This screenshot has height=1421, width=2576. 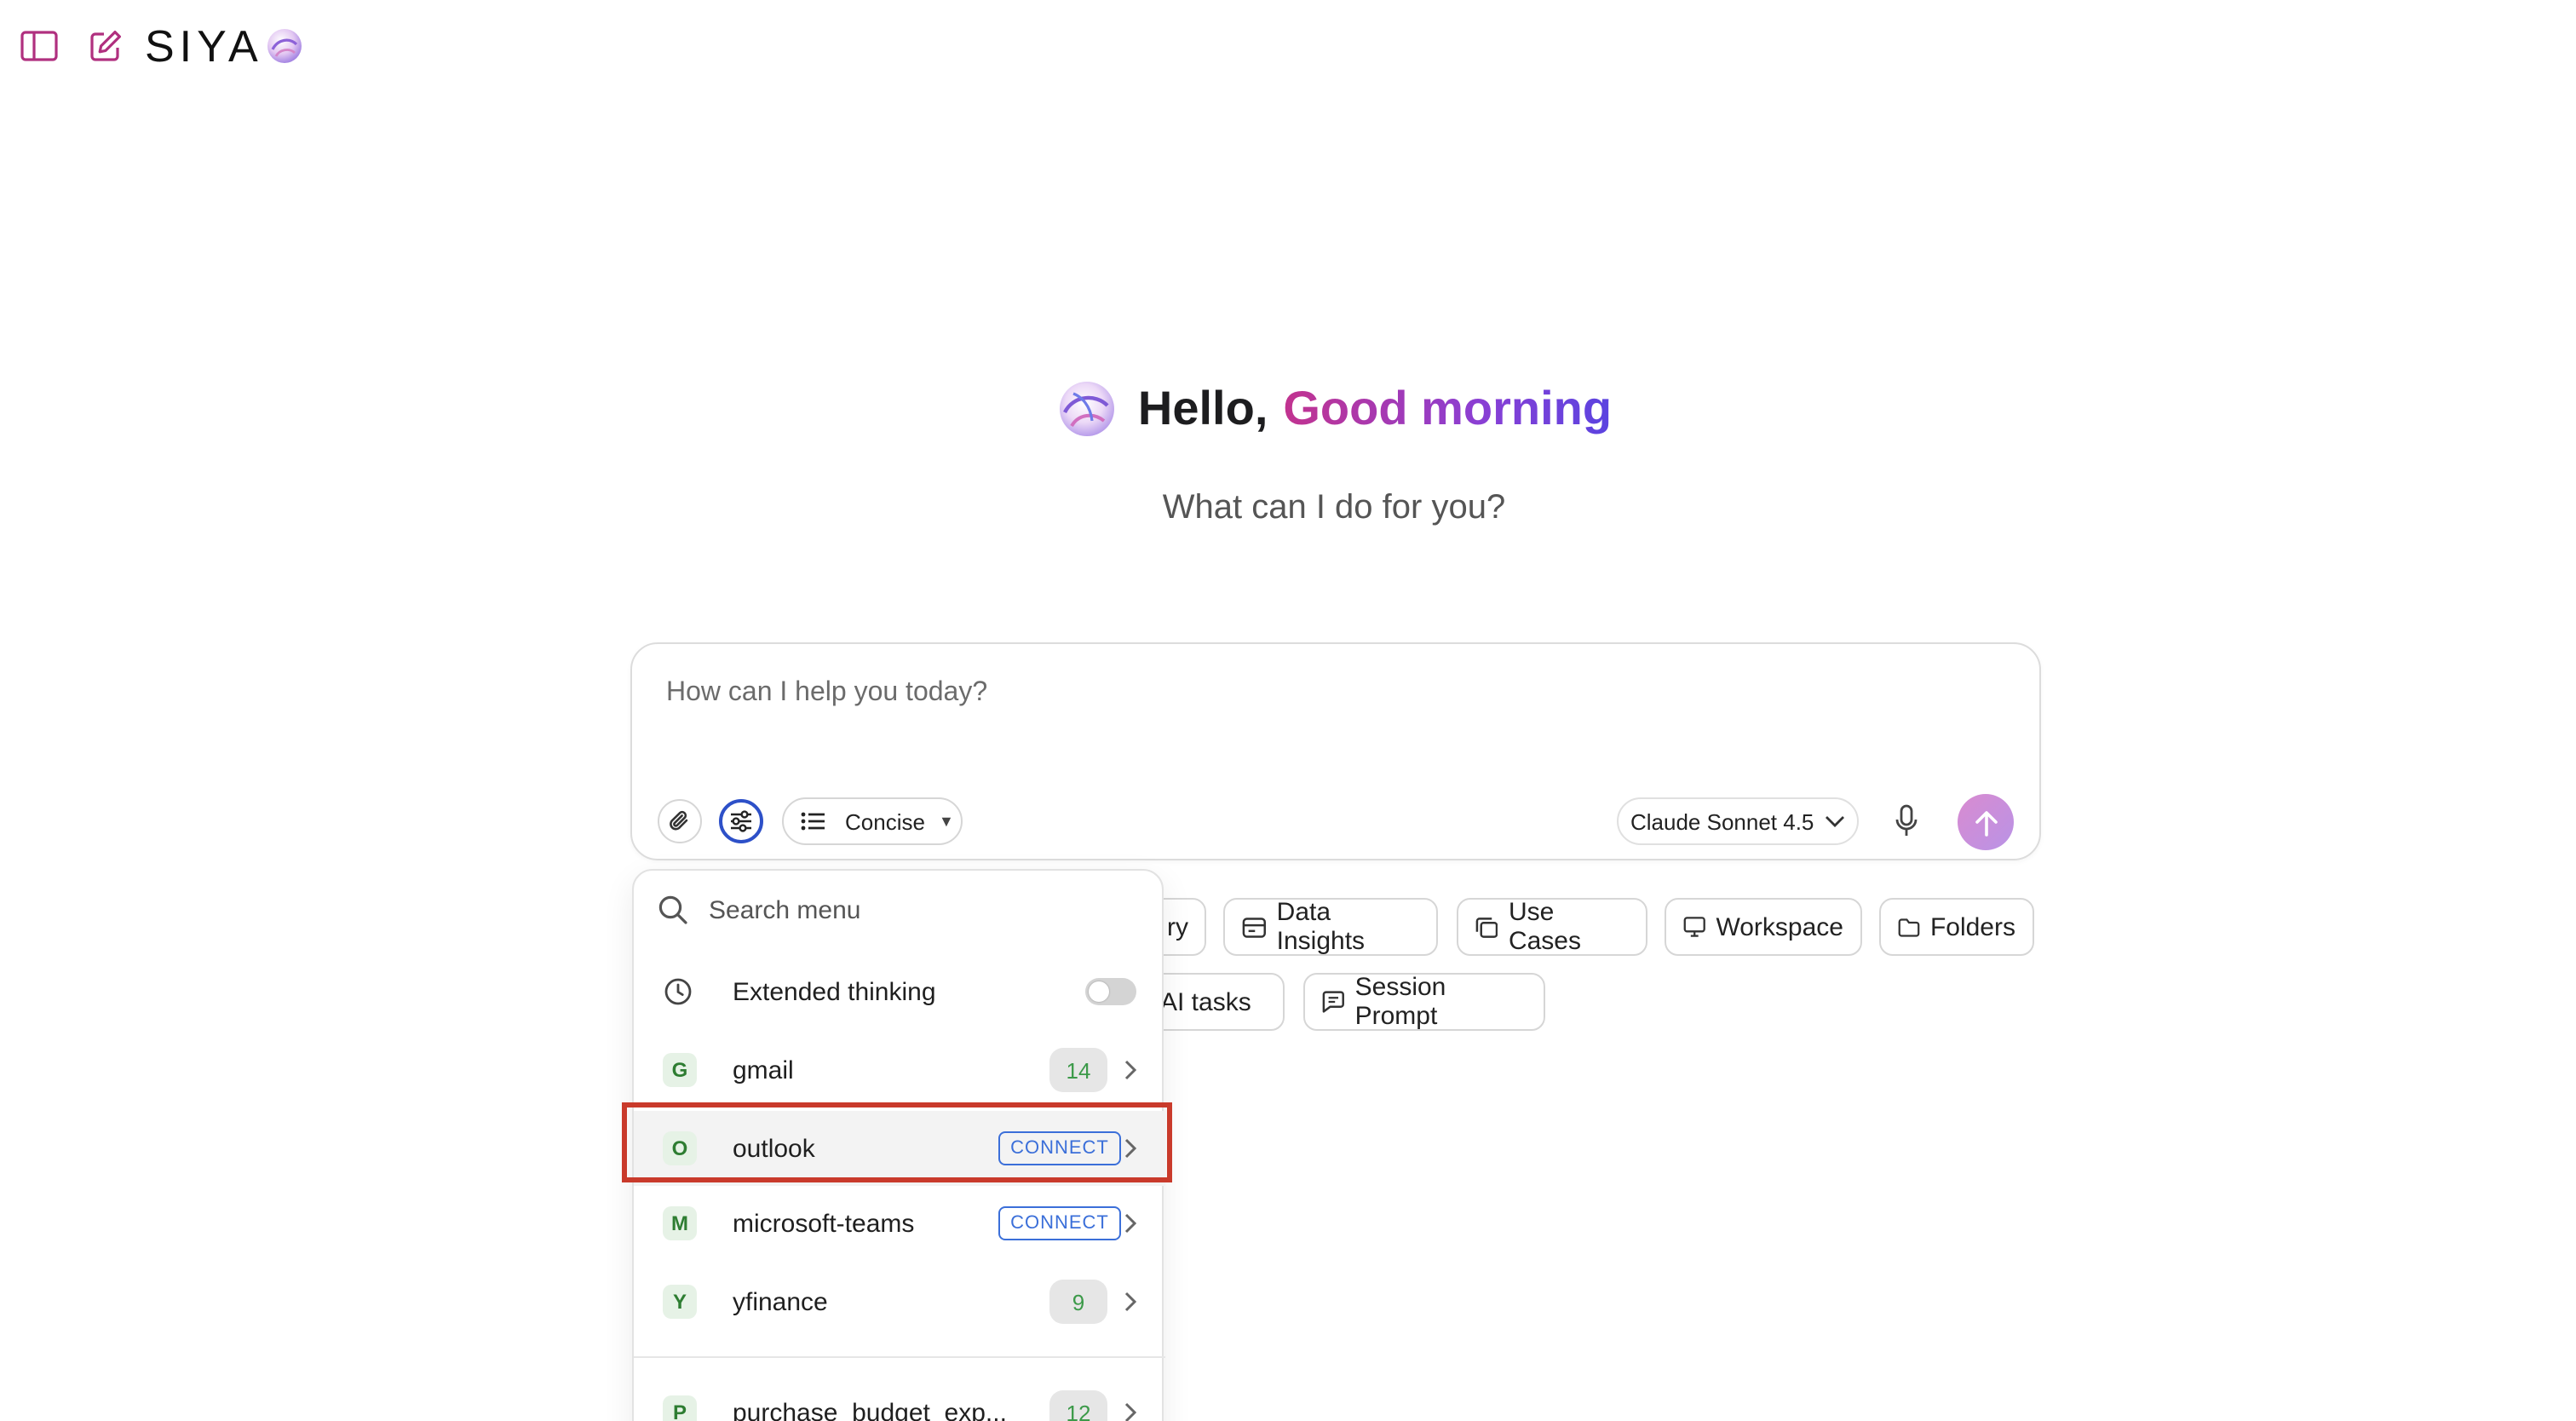 I want to click on tool-count-badge: 12, so click(x=1078, y=1405).